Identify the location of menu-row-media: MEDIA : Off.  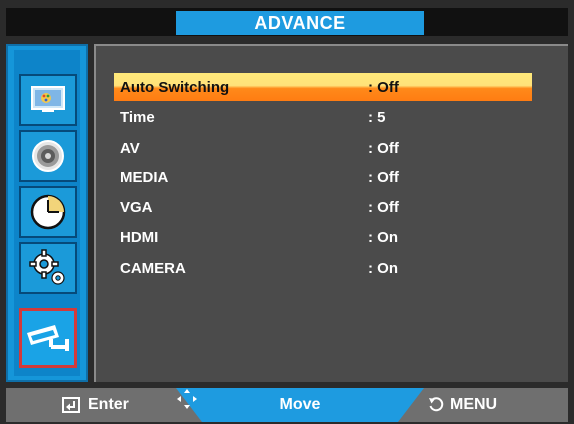
(323, 177).